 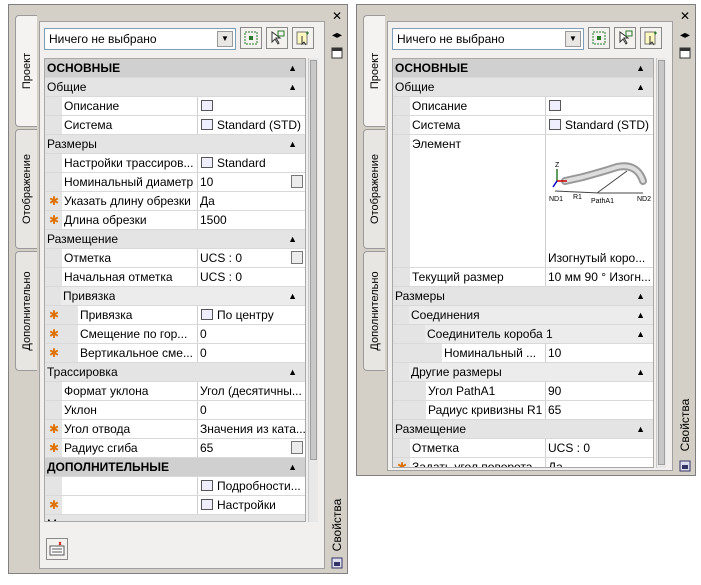 I want to click on property-row: ✱ Задать угол поворота ... Да, so click(x=523, y=462).